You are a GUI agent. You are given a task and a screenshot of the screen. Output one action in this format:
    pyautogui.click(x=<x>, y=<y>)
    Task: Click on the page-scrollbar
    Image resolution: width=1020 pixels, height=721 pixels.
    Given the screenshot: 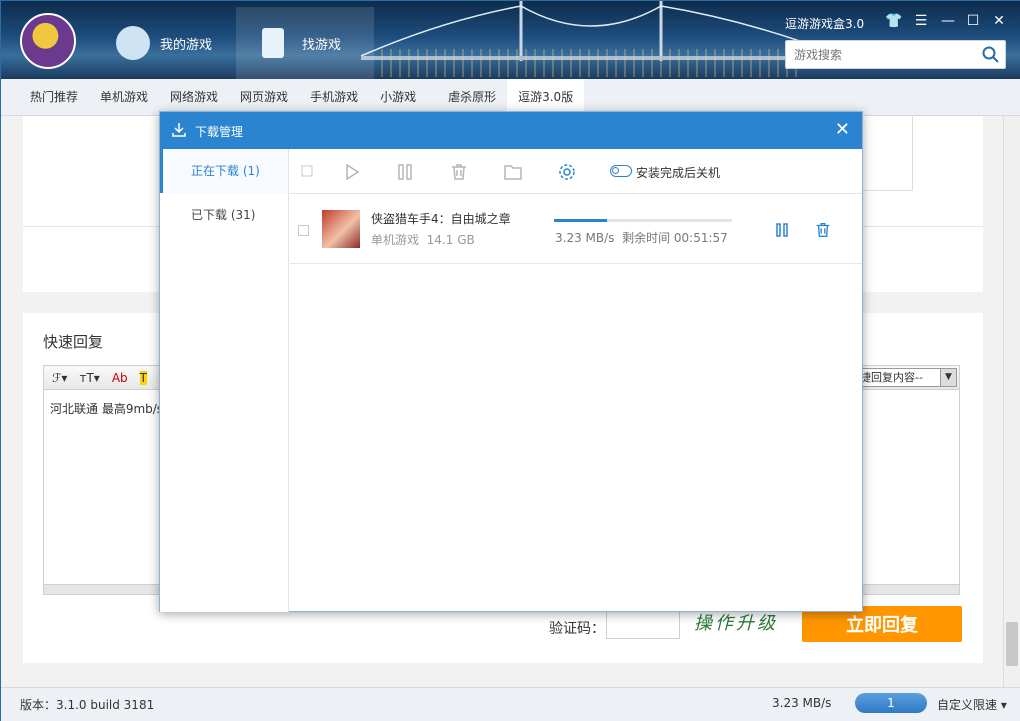 What is the action you would take?
    pyautogui.click(x=1011, y=401)
    